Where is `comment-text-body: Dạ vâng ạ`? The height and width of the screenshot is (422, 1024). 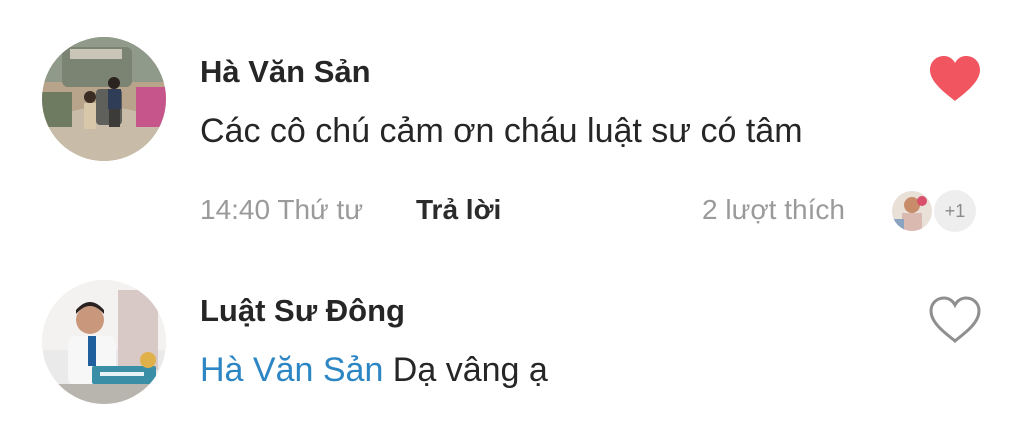
comment-text-body: Dạ vâng ạ is located at coordinates (465, 370).